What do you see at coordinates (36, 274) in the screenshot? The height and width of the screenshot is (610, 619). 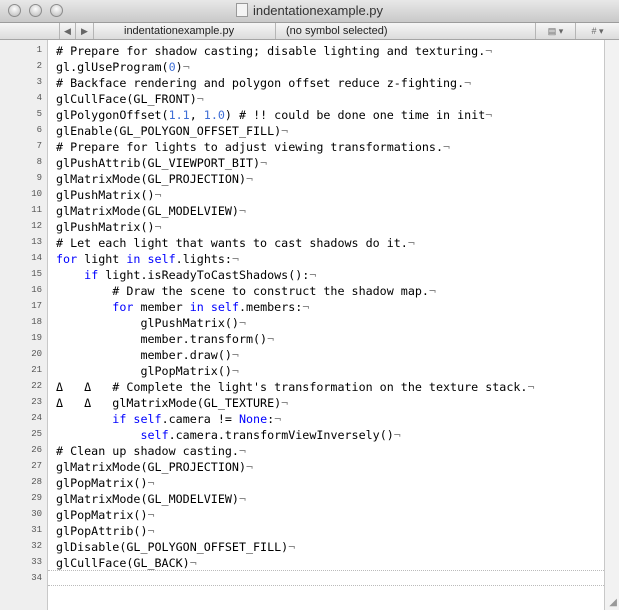 I see `line-number: 15` at bounding box center [36, 274].